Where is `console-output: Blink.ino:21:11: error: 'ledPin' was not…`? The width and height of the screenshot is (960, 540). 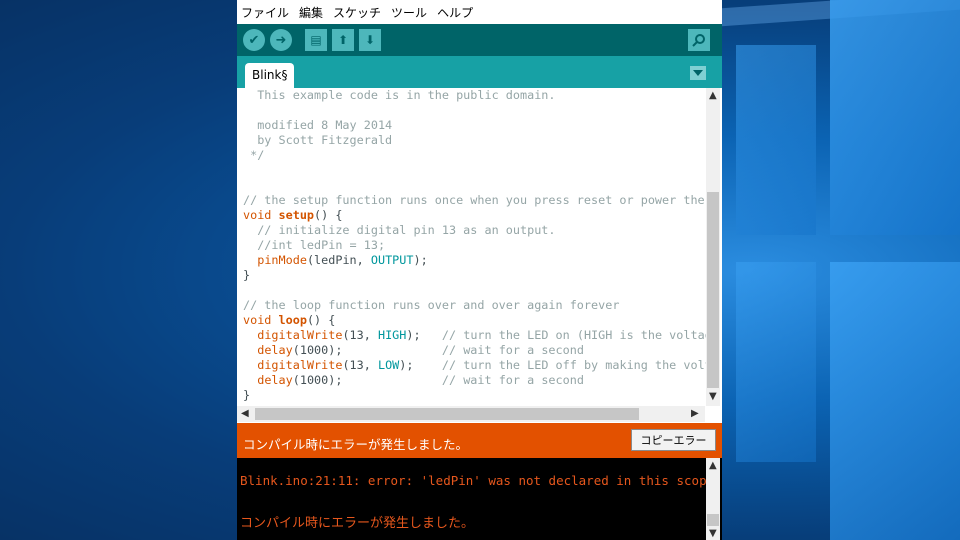 console-output: Blink.ino:21:11: error: 'ledPin' was not… is located at coordinates (479, 499).